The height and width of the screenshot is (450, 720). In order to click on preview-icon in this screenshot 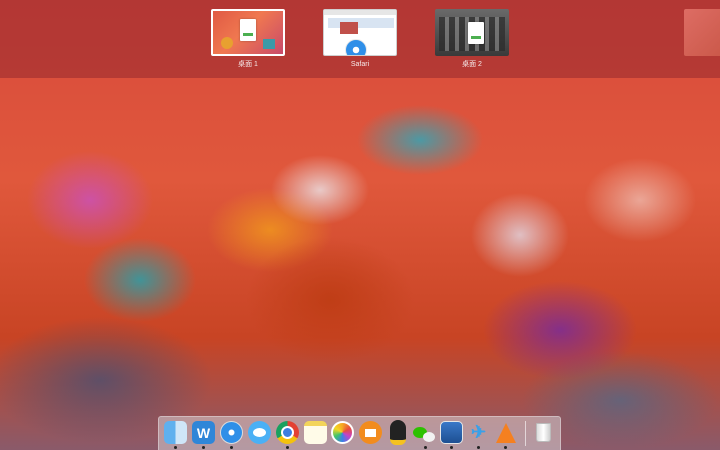, I will do `click(451, 432)`.